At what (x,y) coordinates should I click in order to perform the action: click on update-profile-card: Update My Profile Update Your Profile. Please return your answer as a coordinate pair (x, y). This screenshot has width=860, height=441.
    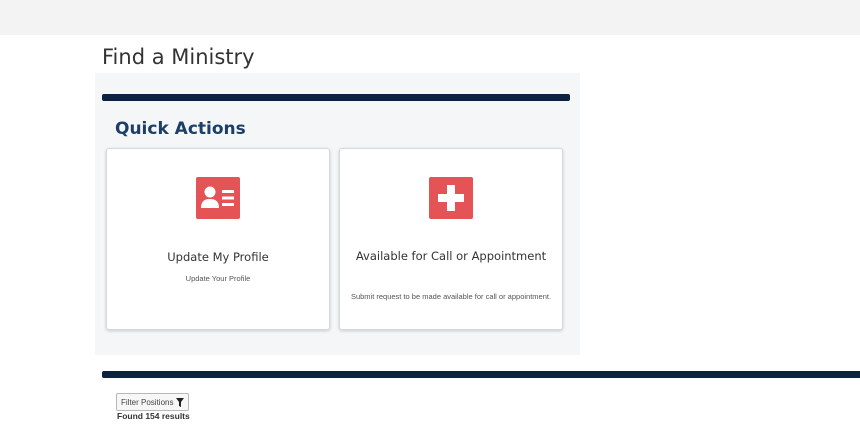
    Looking at the image, I should click on (218, 239).